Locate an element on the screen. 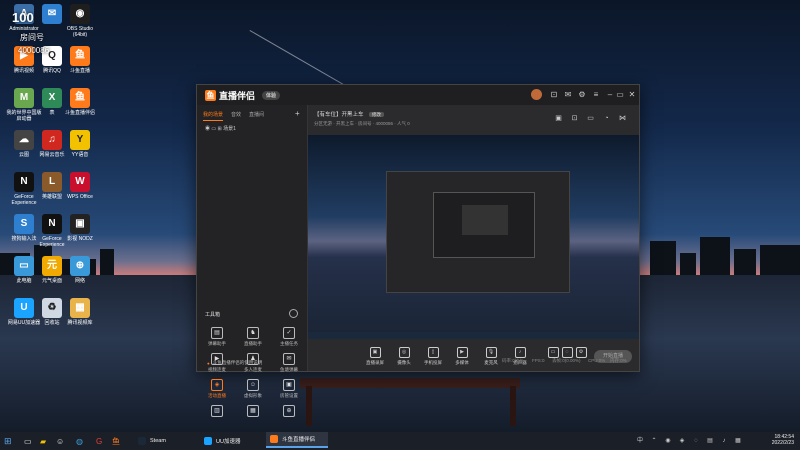 This screenshot has height=450, width=800. qq-icon: ☺ is located at coordinates (60, 441).